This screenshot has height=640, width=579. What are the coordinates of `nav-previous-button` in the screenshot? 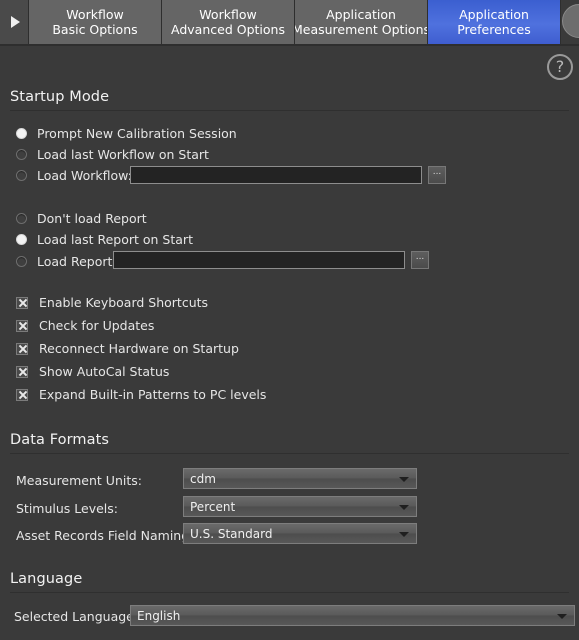 It's located at (14, 22).